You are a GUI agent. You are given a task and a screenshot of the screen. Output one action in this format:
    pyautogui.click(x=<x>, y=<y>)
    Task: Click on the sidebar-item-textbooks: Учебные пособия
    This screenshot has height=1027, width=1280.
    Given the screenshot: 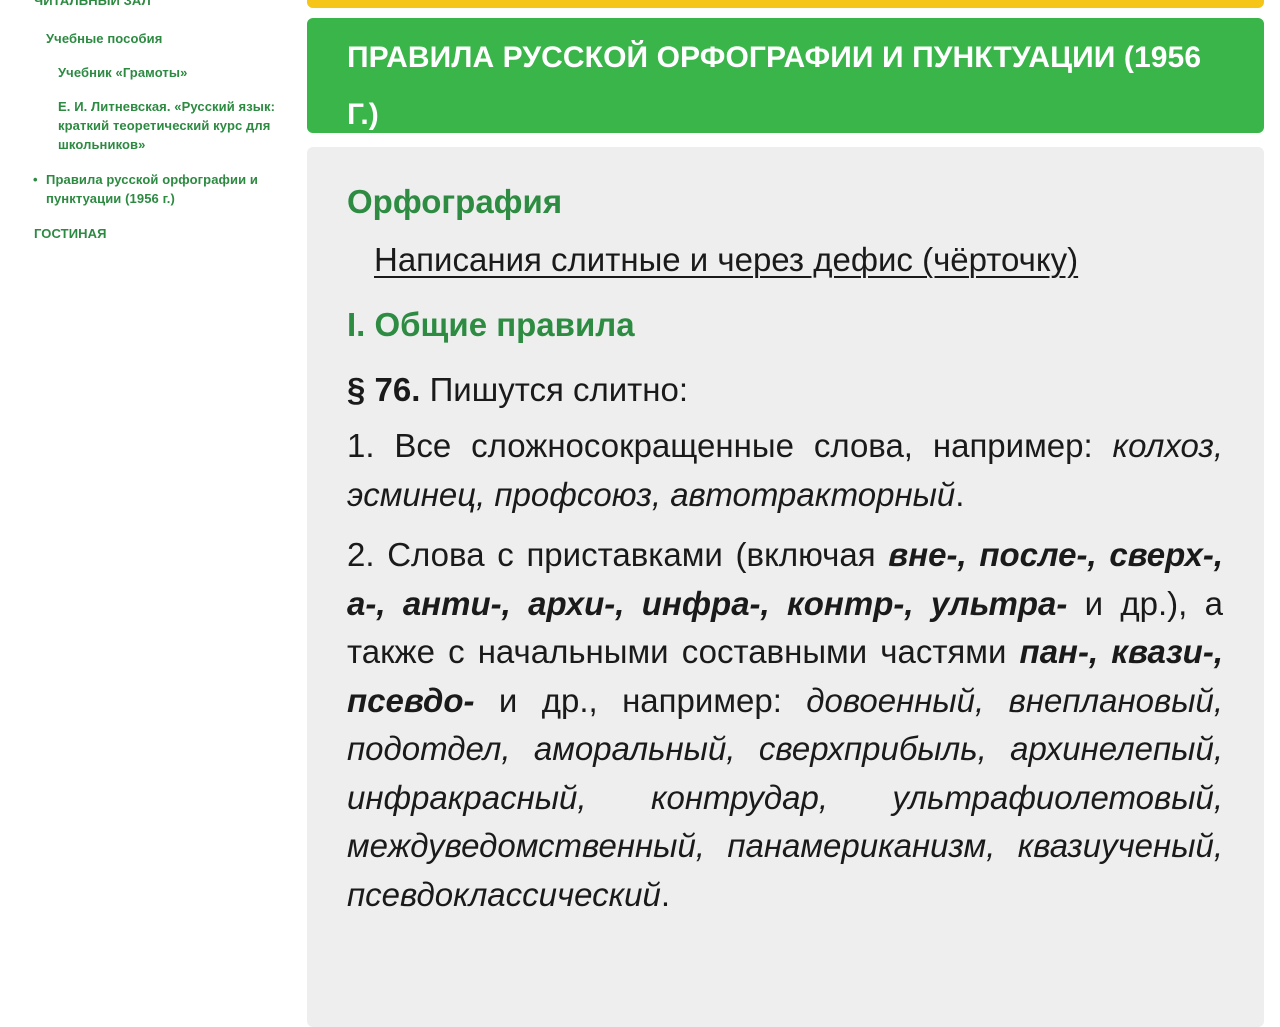 What is the action you would take?
    pyautogui.click(x=104, y=38)
    